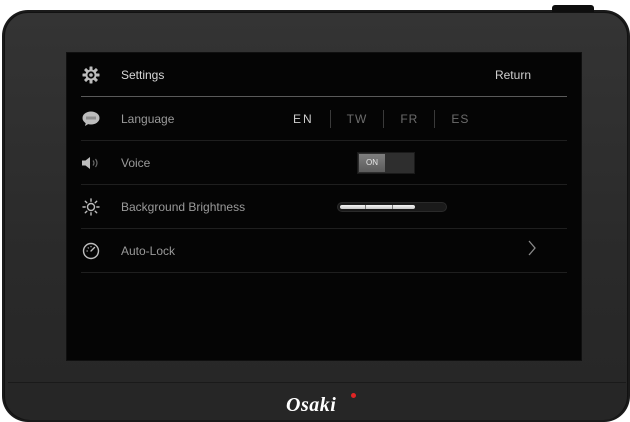 The height and width of the screenshot is (422, 630). I want to click on setting-label-language: Language, so click(148, 118).